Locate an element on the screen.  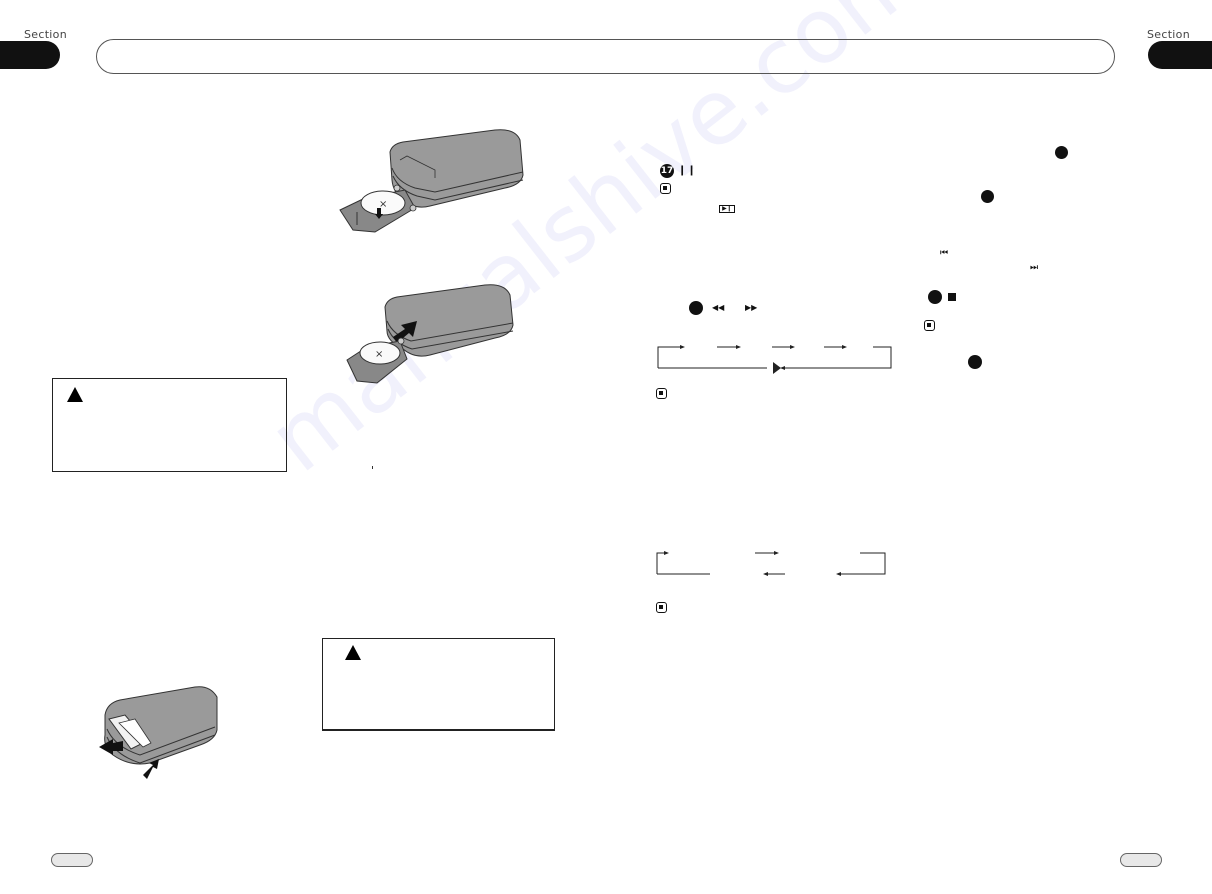
section-tab-right is located at coordinates (1180, 55).